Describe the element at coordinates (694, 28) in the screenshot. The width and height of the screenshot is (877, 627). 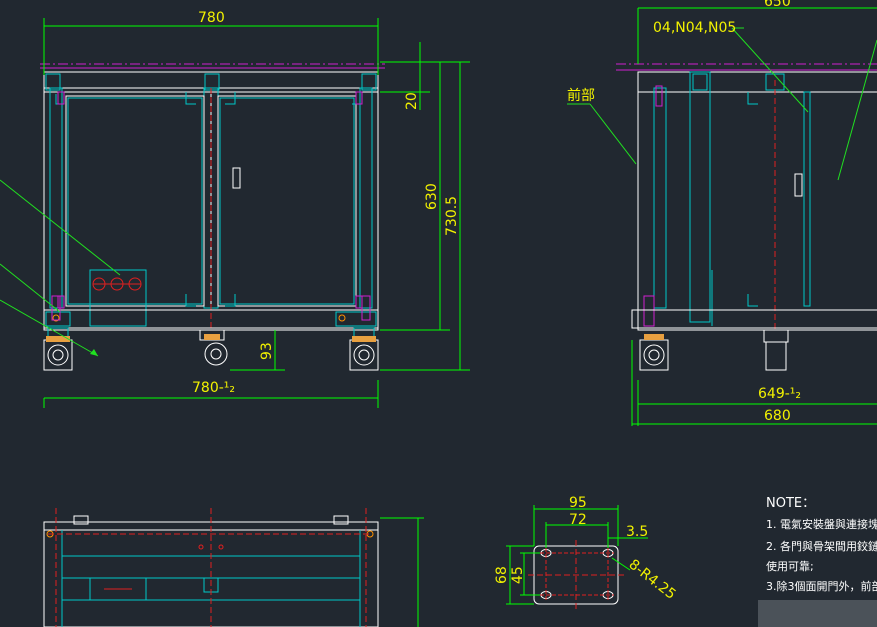
I see `label-parts: 04,N04,N05` at that location.